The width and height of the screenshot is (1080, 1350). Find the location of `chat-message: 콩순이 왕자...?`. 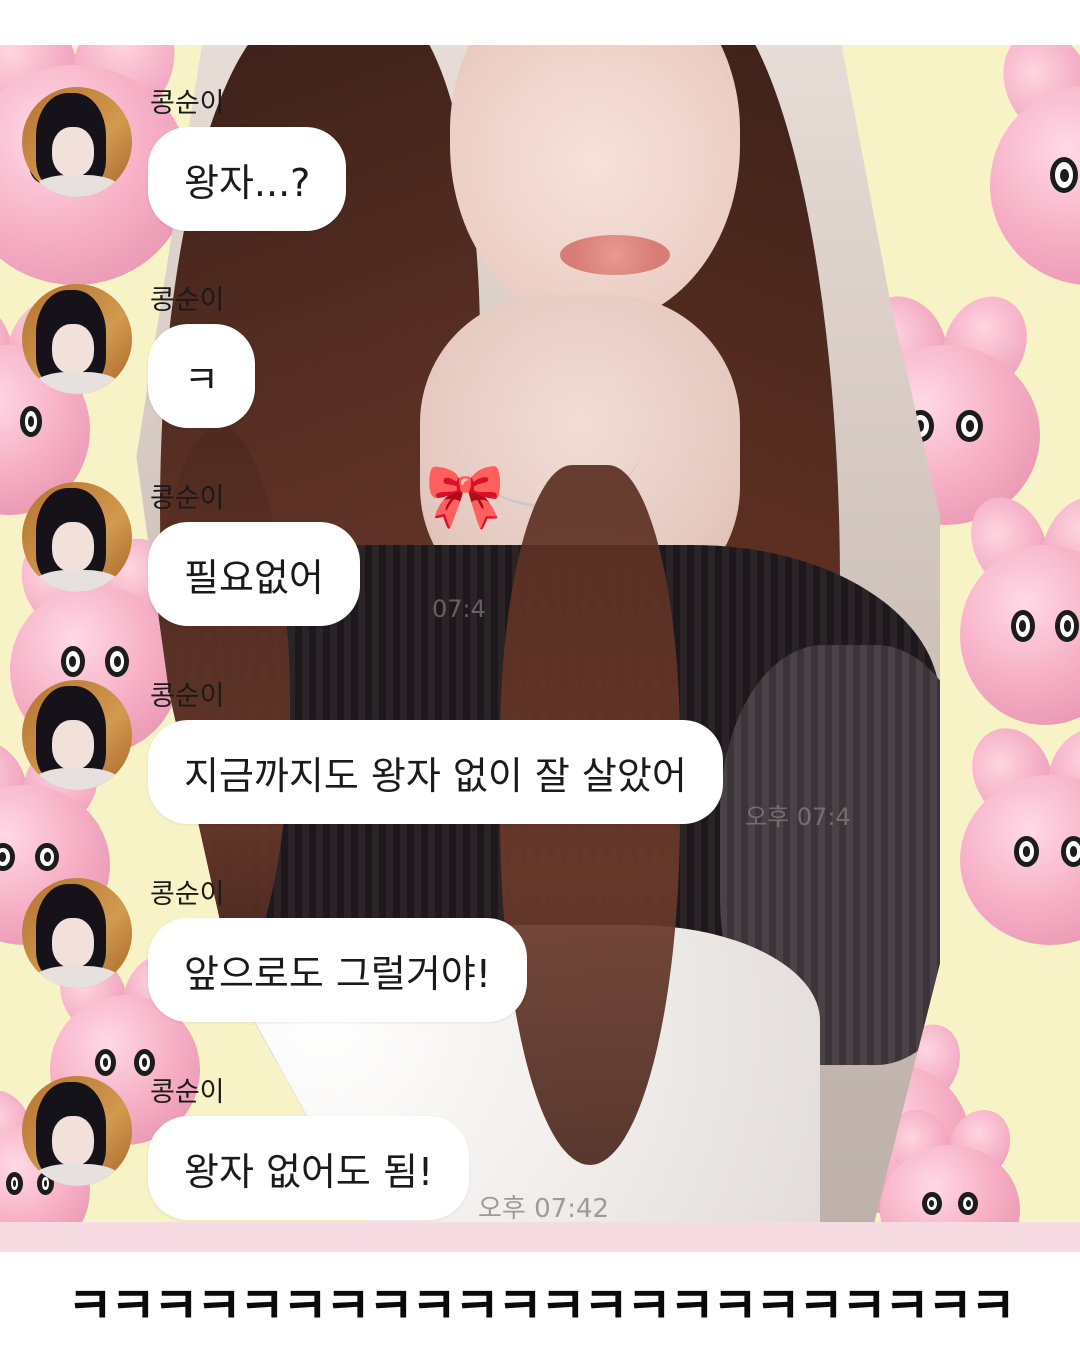

chat-message: 콩순이 왕자...? is located at coordinates (540, 165).